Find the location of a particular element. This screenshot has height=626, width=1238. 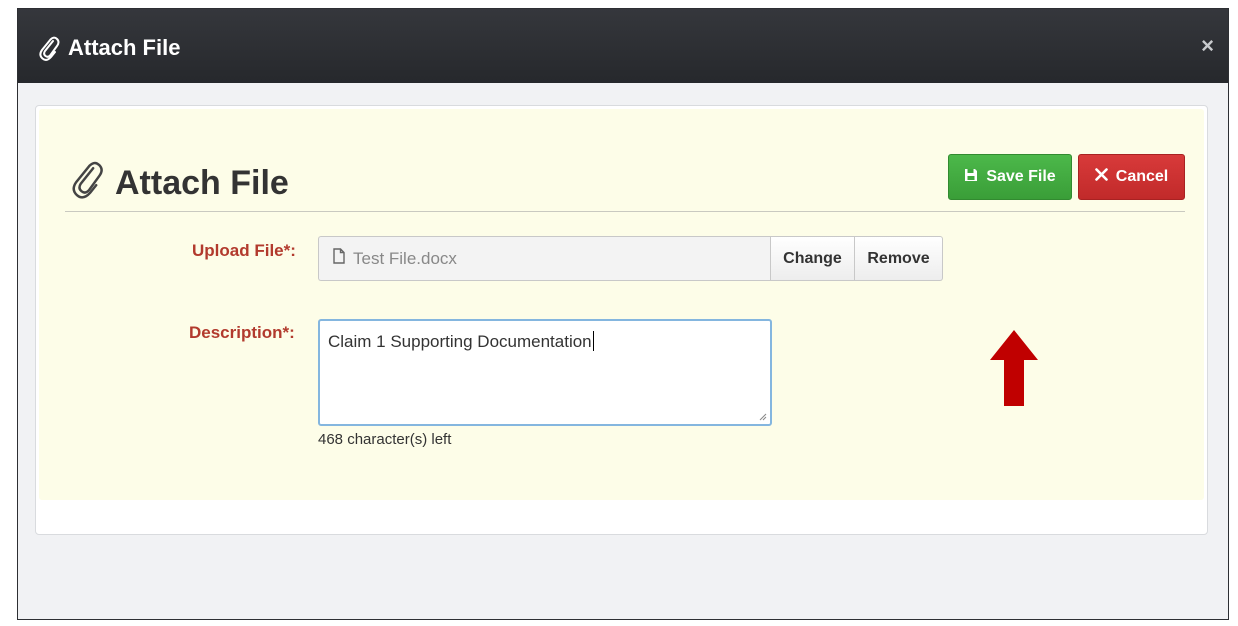

save-disk-icon is located at coordinates (971, 177).